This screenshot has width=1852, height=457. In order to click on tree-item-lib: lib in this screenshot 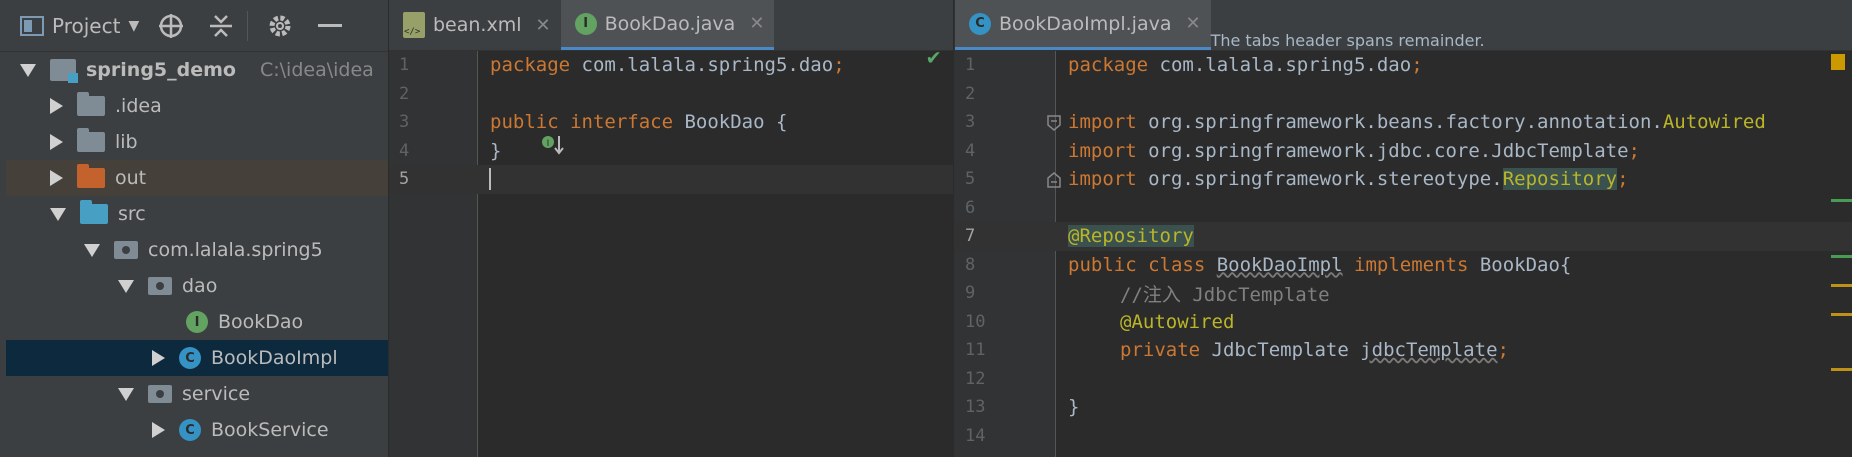, I will do `click(197, 142)`.